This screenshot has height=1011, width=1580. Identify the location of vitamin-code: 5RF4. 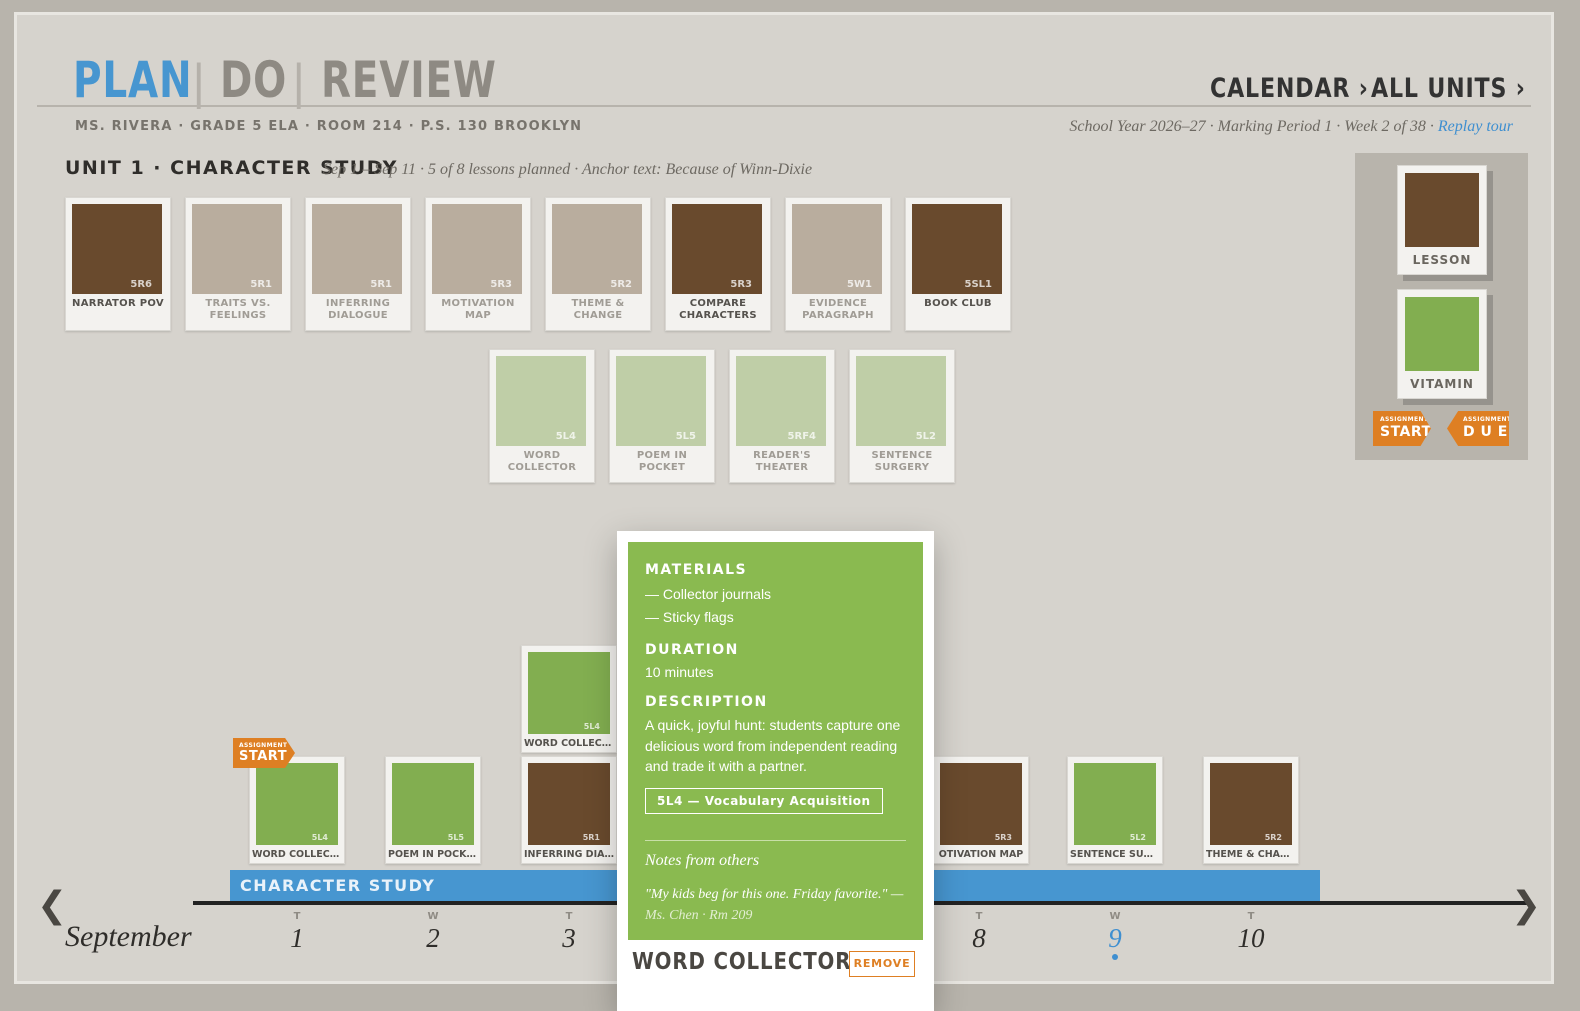
(801, 436).